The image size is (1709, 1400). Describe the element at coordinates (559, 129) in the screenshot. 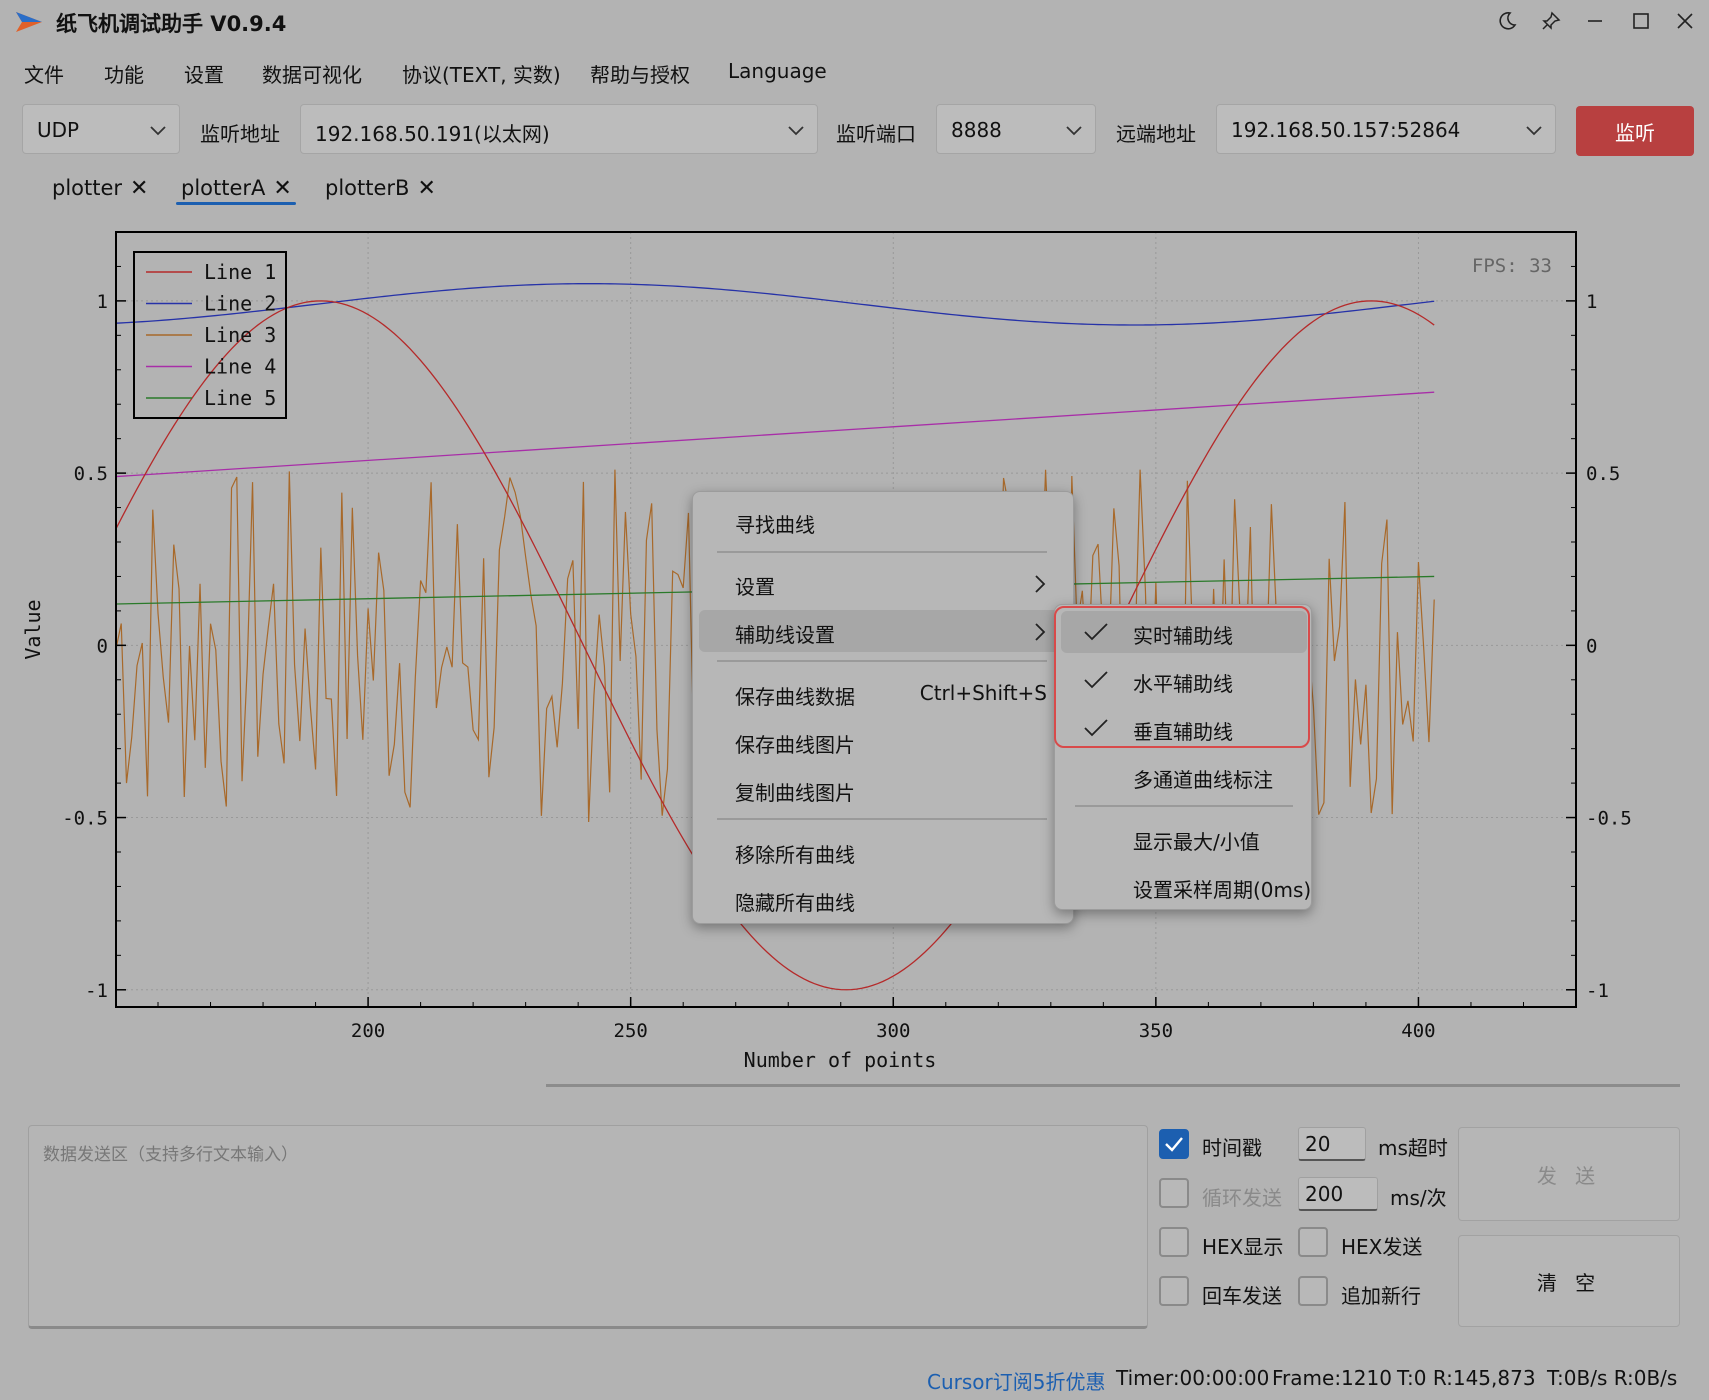

I see `listen-address-select: 192.168.50.191(以太网)` at that location.